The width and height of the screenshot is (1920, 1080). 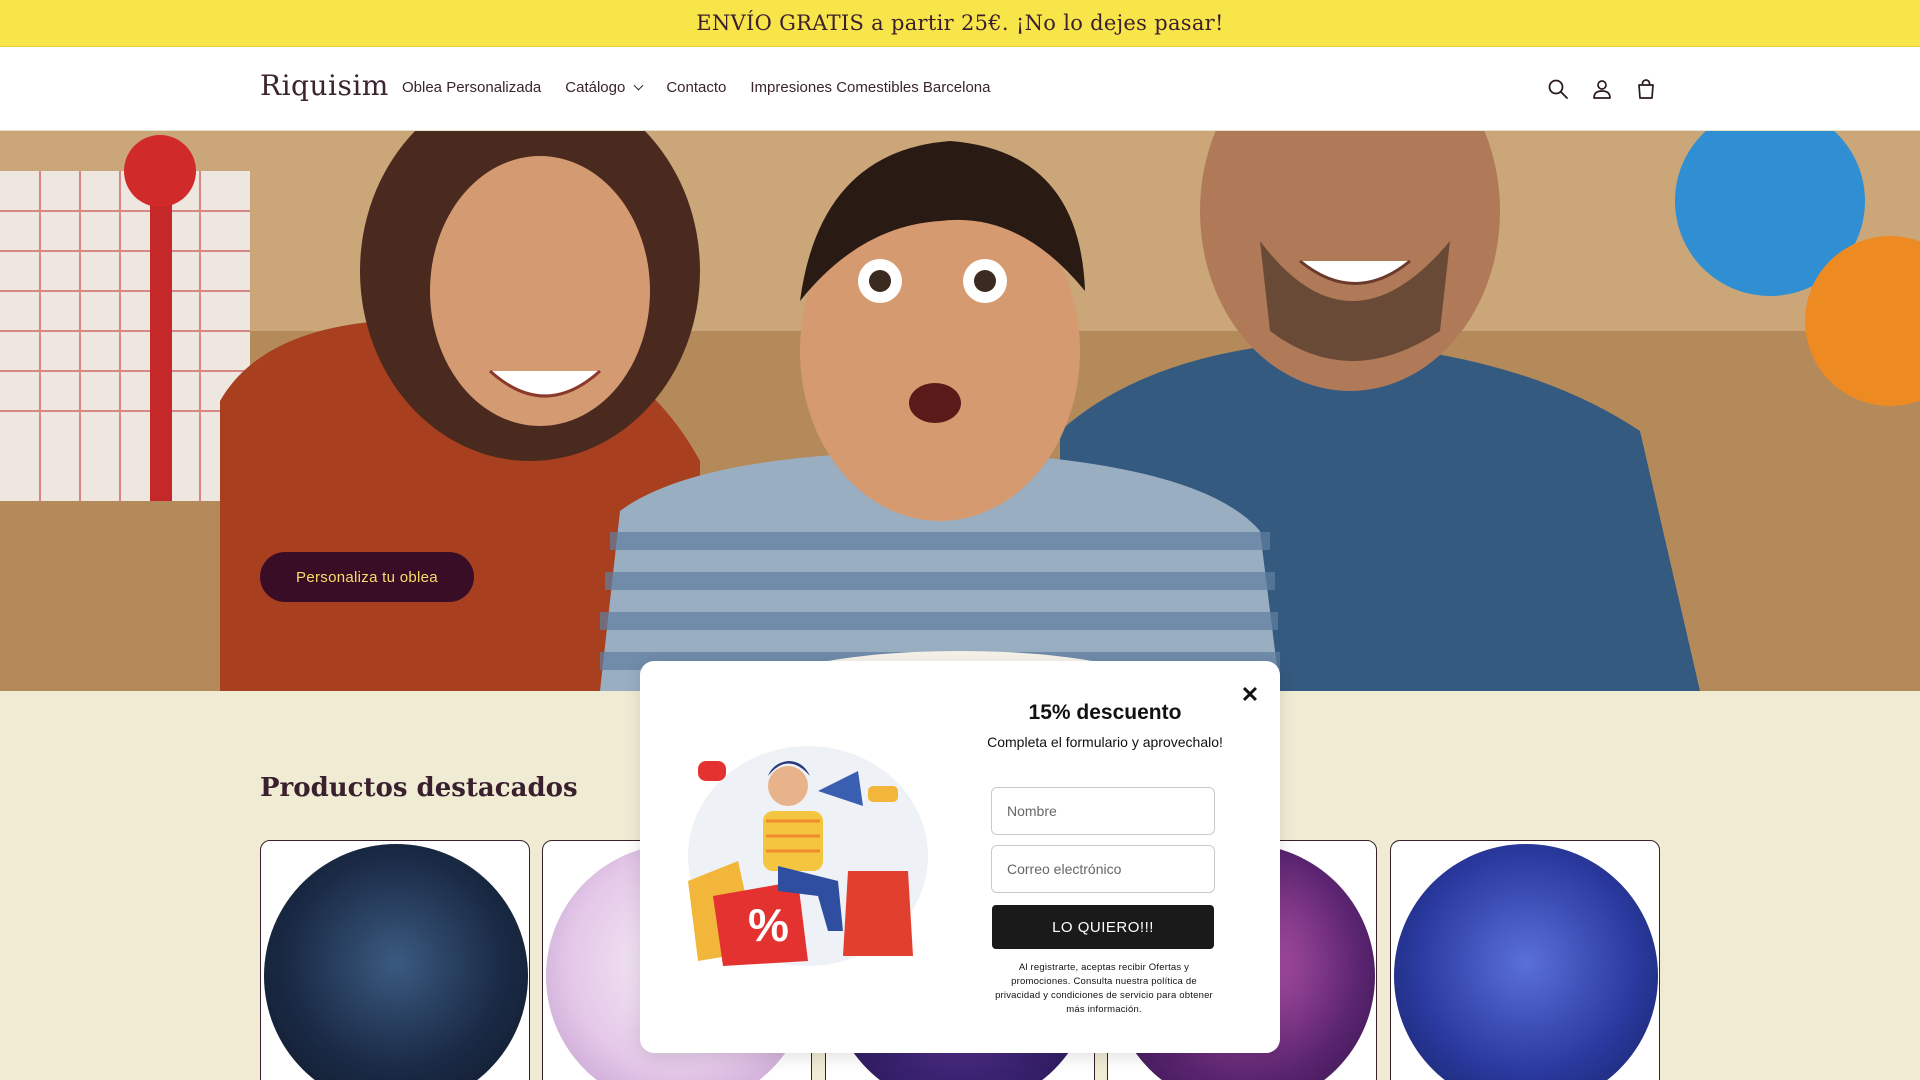 I want to click on account-icon, so click(x=1602, y=89).